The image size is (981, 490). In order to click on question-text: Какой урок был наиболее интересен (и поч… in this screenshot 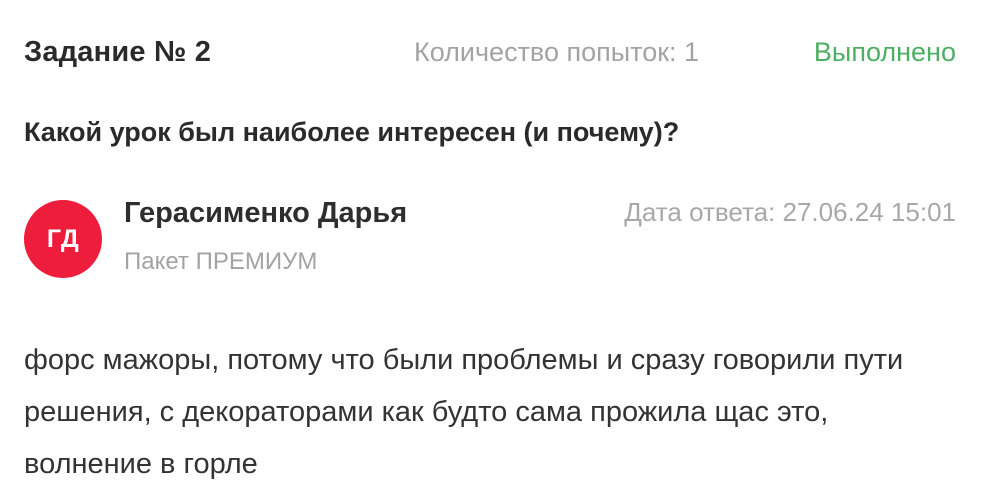, I will do `click(352, 132)`.